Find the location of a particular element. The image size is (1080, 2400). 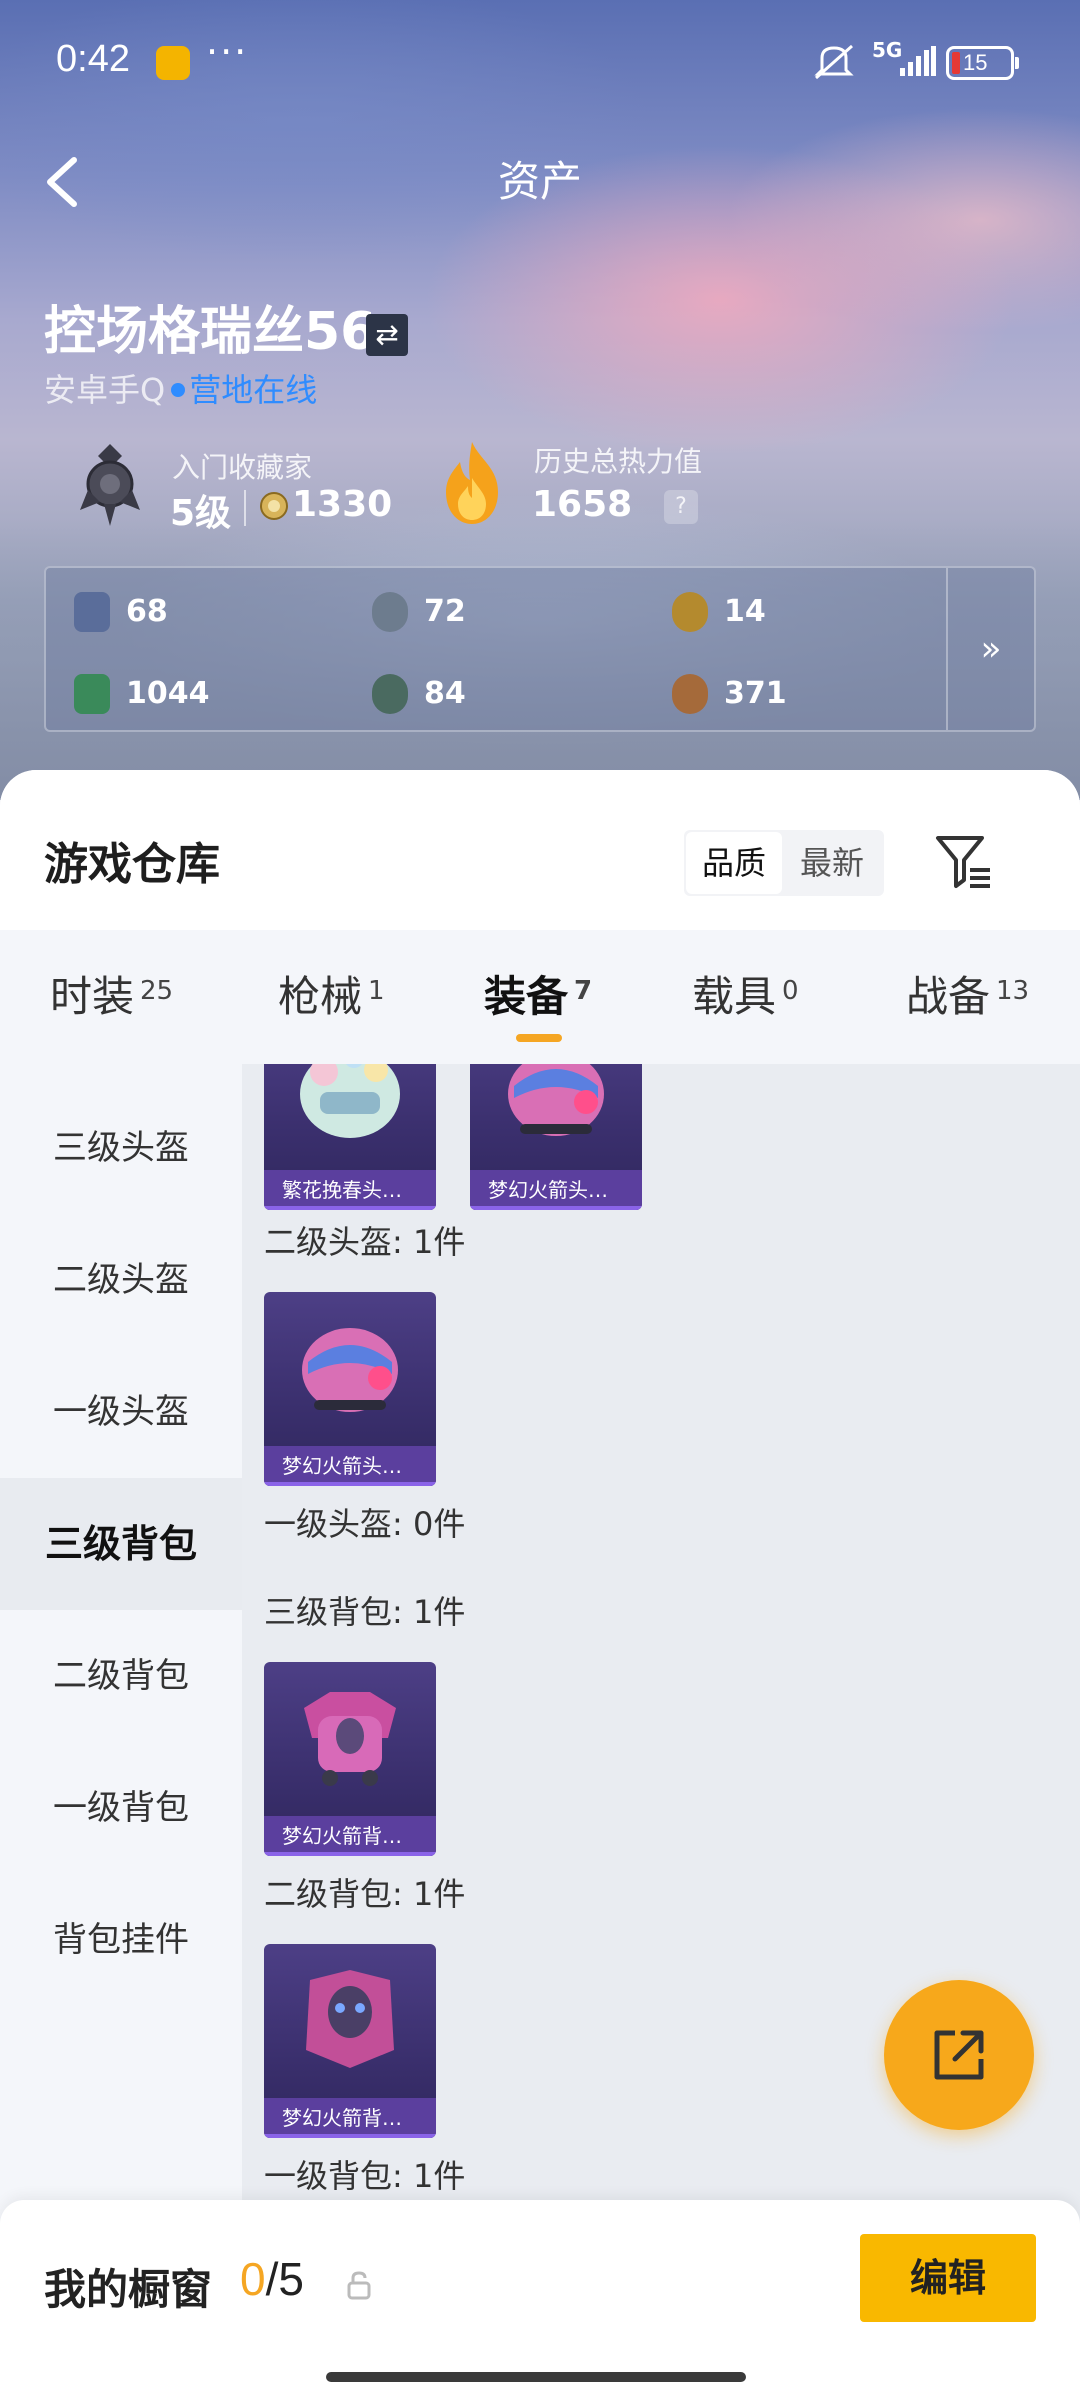

account-platform: 安卓手Q is located at coordinates (105, 390).